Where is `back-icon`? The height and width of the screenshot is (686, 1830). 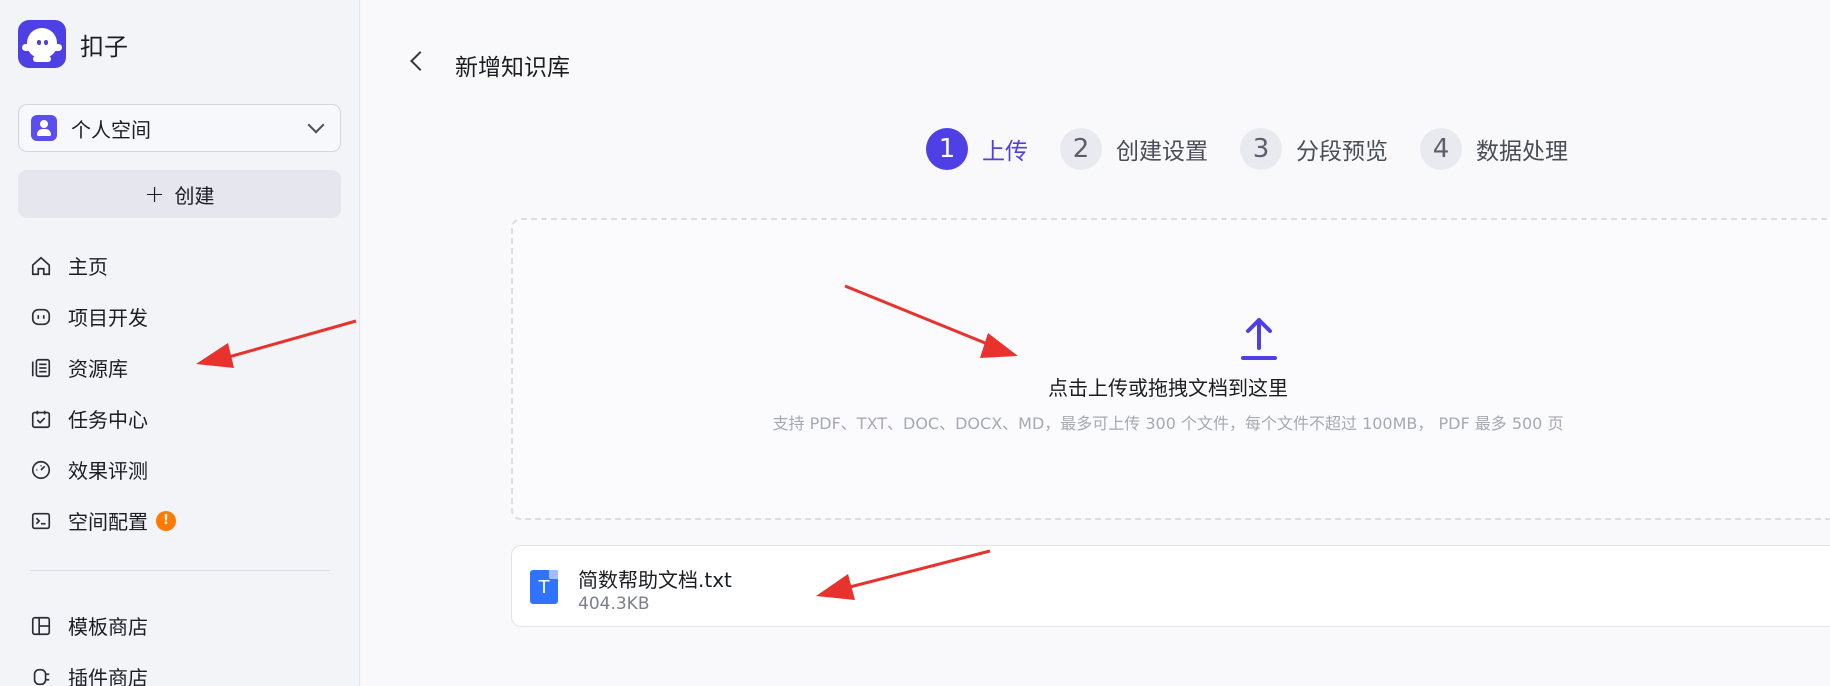 back-icon is located at coordinates (420, 61).